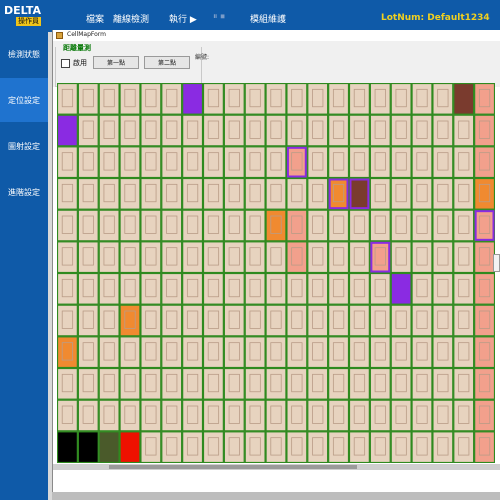 This screenshot has height=500, width=500. What do you see at coordinates (116, 62) in the screenshot?
I see `first-point-button: 第一點` at bounding box center [116, 62].